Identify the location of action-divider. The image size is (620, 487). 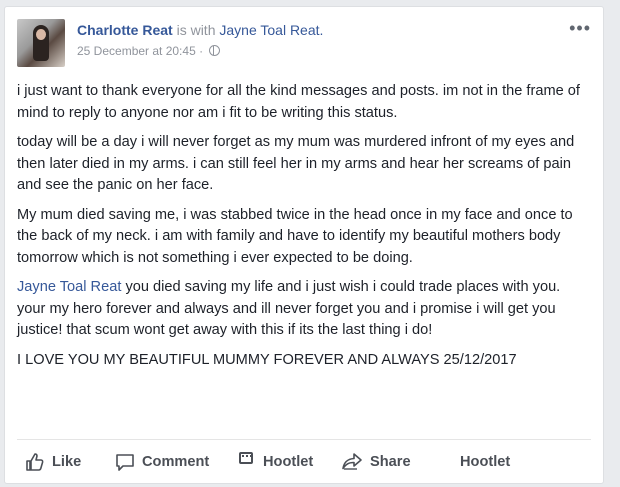
(304, 439).